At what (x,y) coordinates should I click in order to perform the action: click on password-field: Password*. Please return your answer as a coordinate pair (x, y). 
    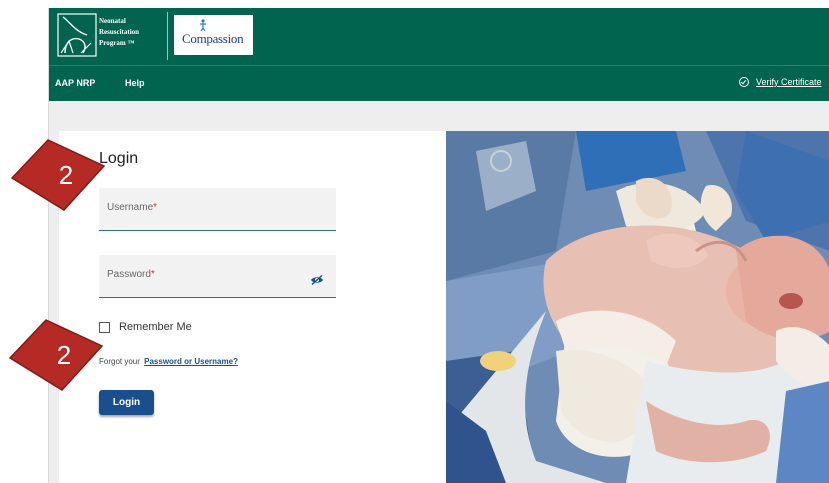
    Looking at the image, I should click on (217, 276).